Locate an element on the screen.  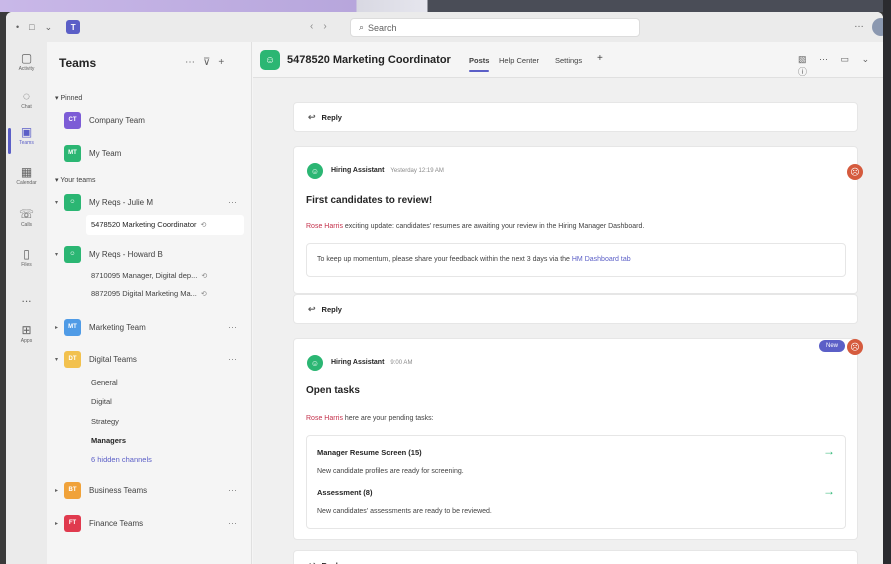
your-teams-section: ▾ Your teams is located at coordinates (75, 180).